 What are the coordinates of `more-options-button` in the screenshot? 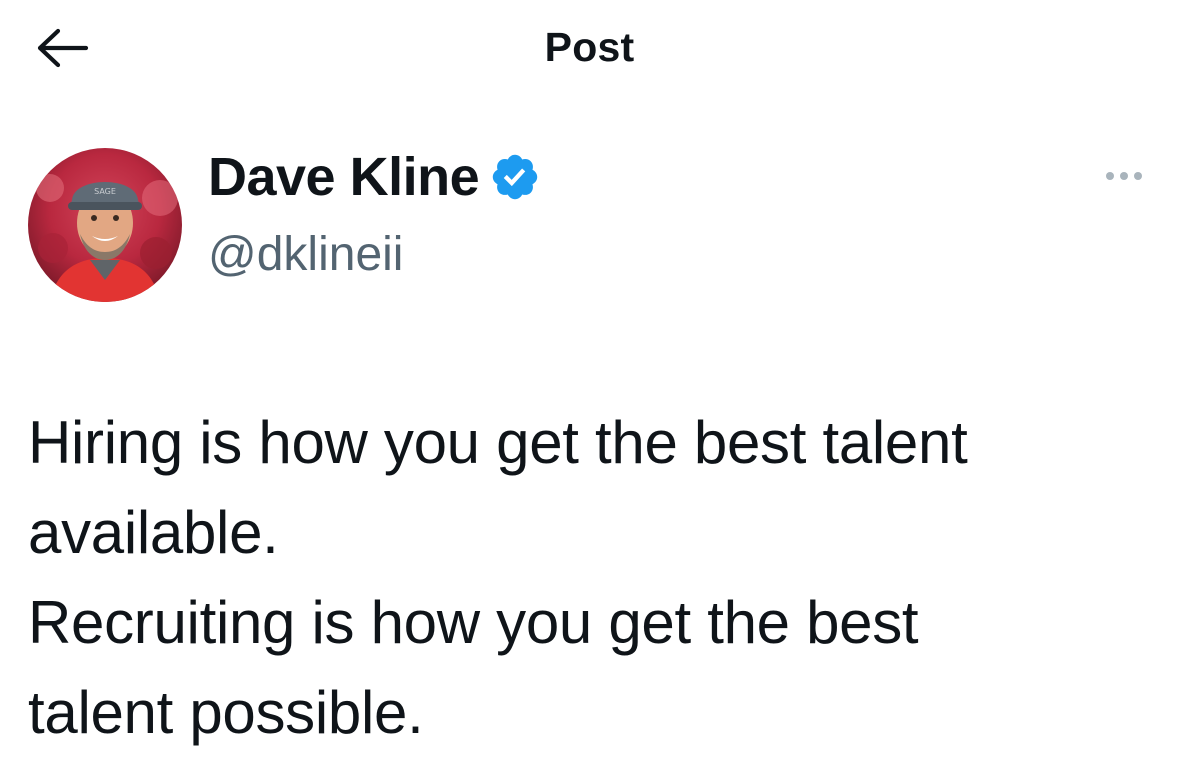 It's located at (1124, 176).